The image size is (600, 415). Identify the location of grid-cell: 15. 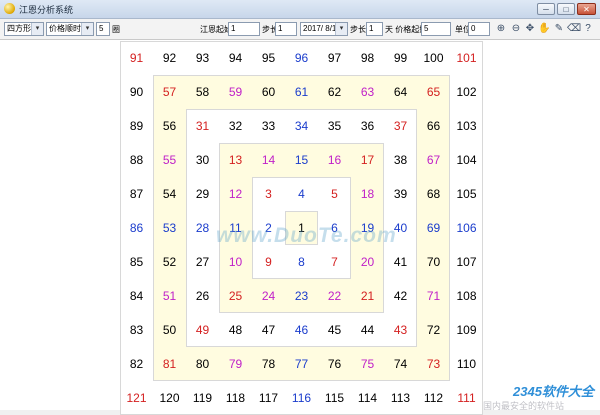
(301, 160).